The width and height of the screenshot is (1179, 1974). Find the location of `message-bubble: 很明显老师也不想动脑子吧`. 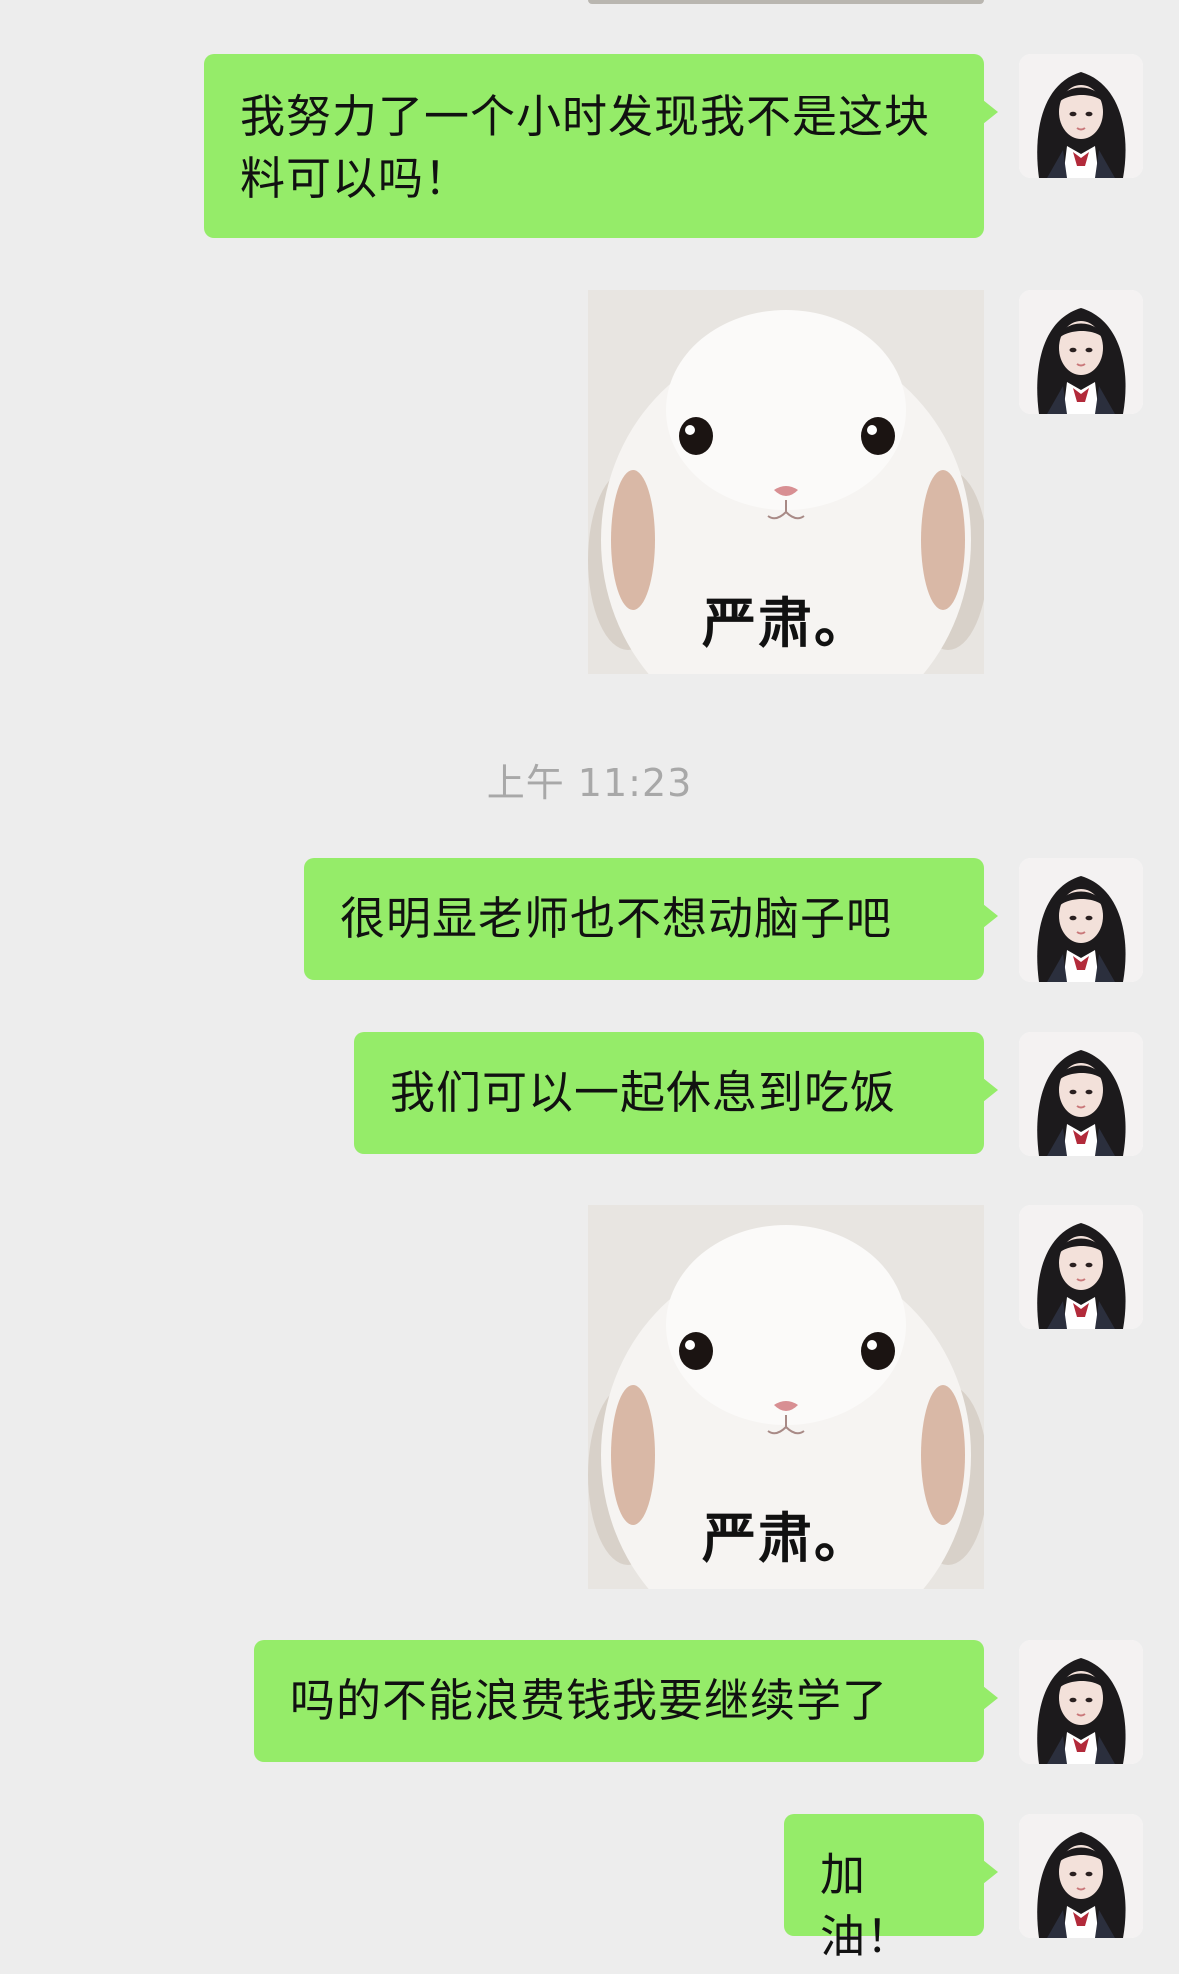

message-bubble: 很明显老师也不想动脑子吧 is located at coordinates (651, 919).